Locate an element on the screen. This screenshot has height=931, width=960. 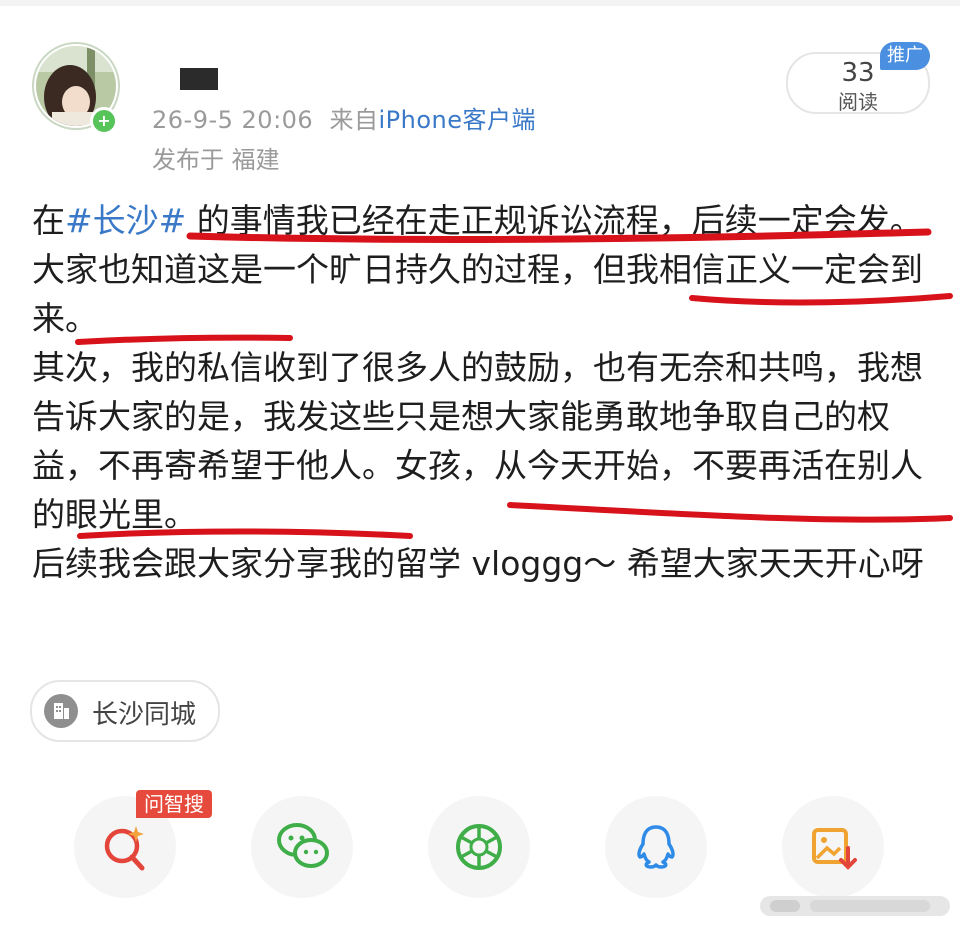
source-prefix: 来自 is located at coordinates (354, 120).